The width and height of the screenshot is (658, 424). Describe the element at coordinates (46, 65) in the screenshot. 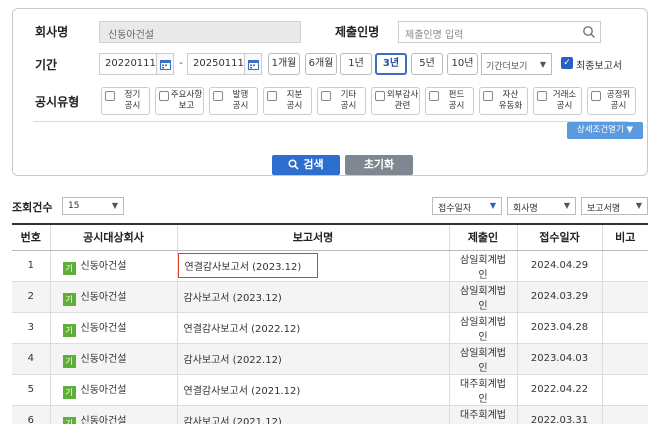

I see `period-label: 기간` at that location.